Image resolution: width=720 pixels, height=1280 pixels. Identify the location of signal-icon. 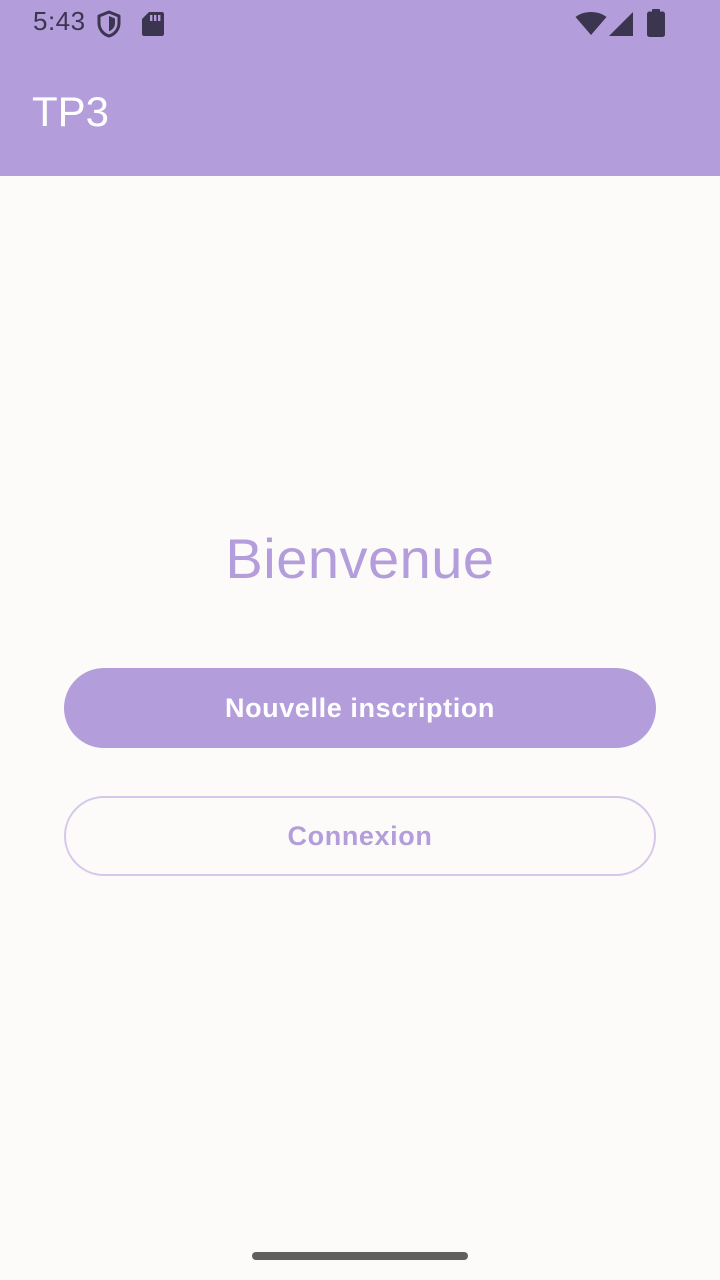
(621, 24).